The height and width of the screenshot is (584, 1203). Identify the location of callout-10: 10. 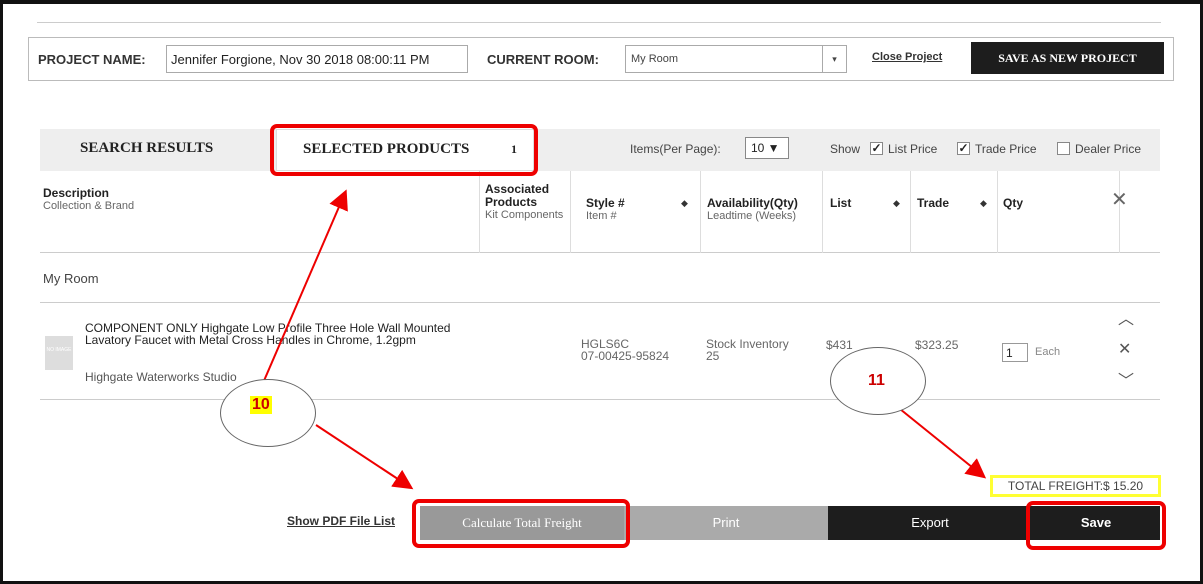
(268, 413).